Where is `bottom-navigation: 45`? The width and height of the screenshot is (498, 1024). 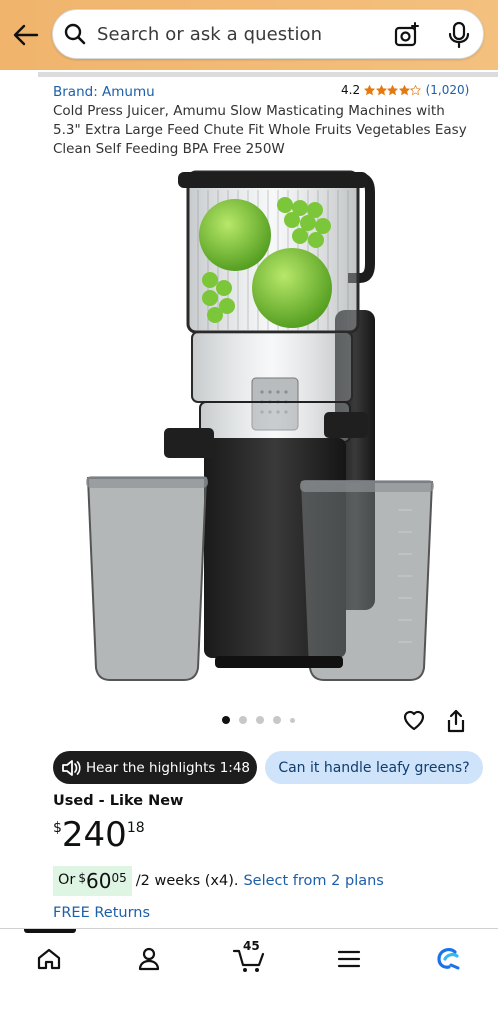 bottom-navigation: 45 is located at coordinates (249, 976).